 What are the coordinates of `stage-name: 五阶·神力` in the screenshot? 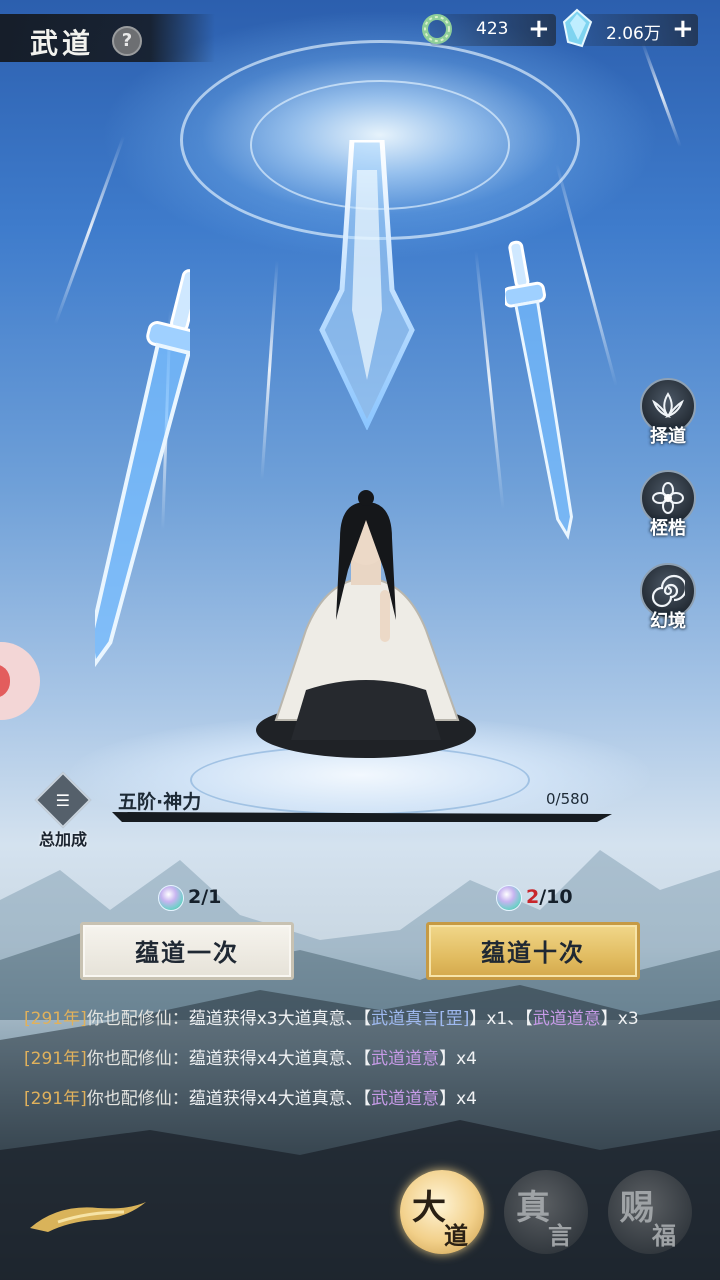 It's located at (160, 802).